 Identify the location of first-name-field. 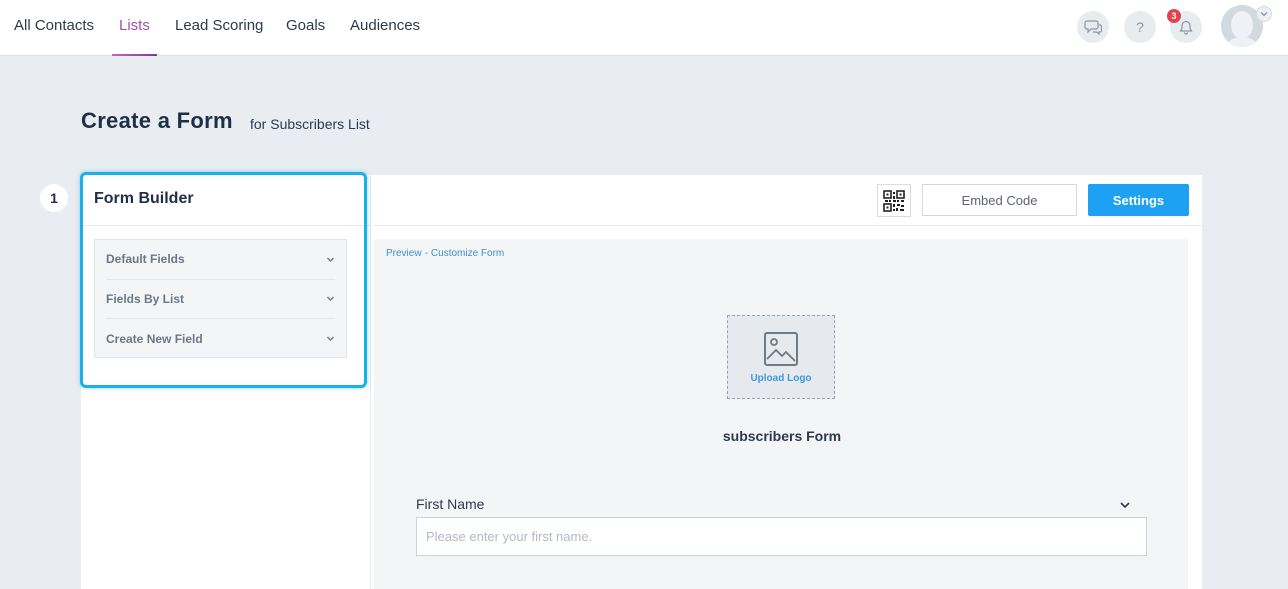
(781, 536).